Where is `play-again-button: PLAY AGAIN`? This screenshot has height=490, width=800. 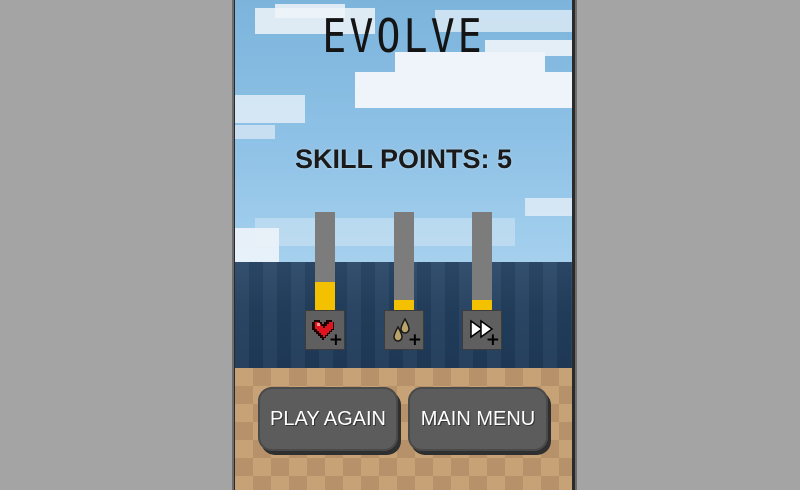
play-again-button: PLAY AGAIN is located at coordinates (328, 419).